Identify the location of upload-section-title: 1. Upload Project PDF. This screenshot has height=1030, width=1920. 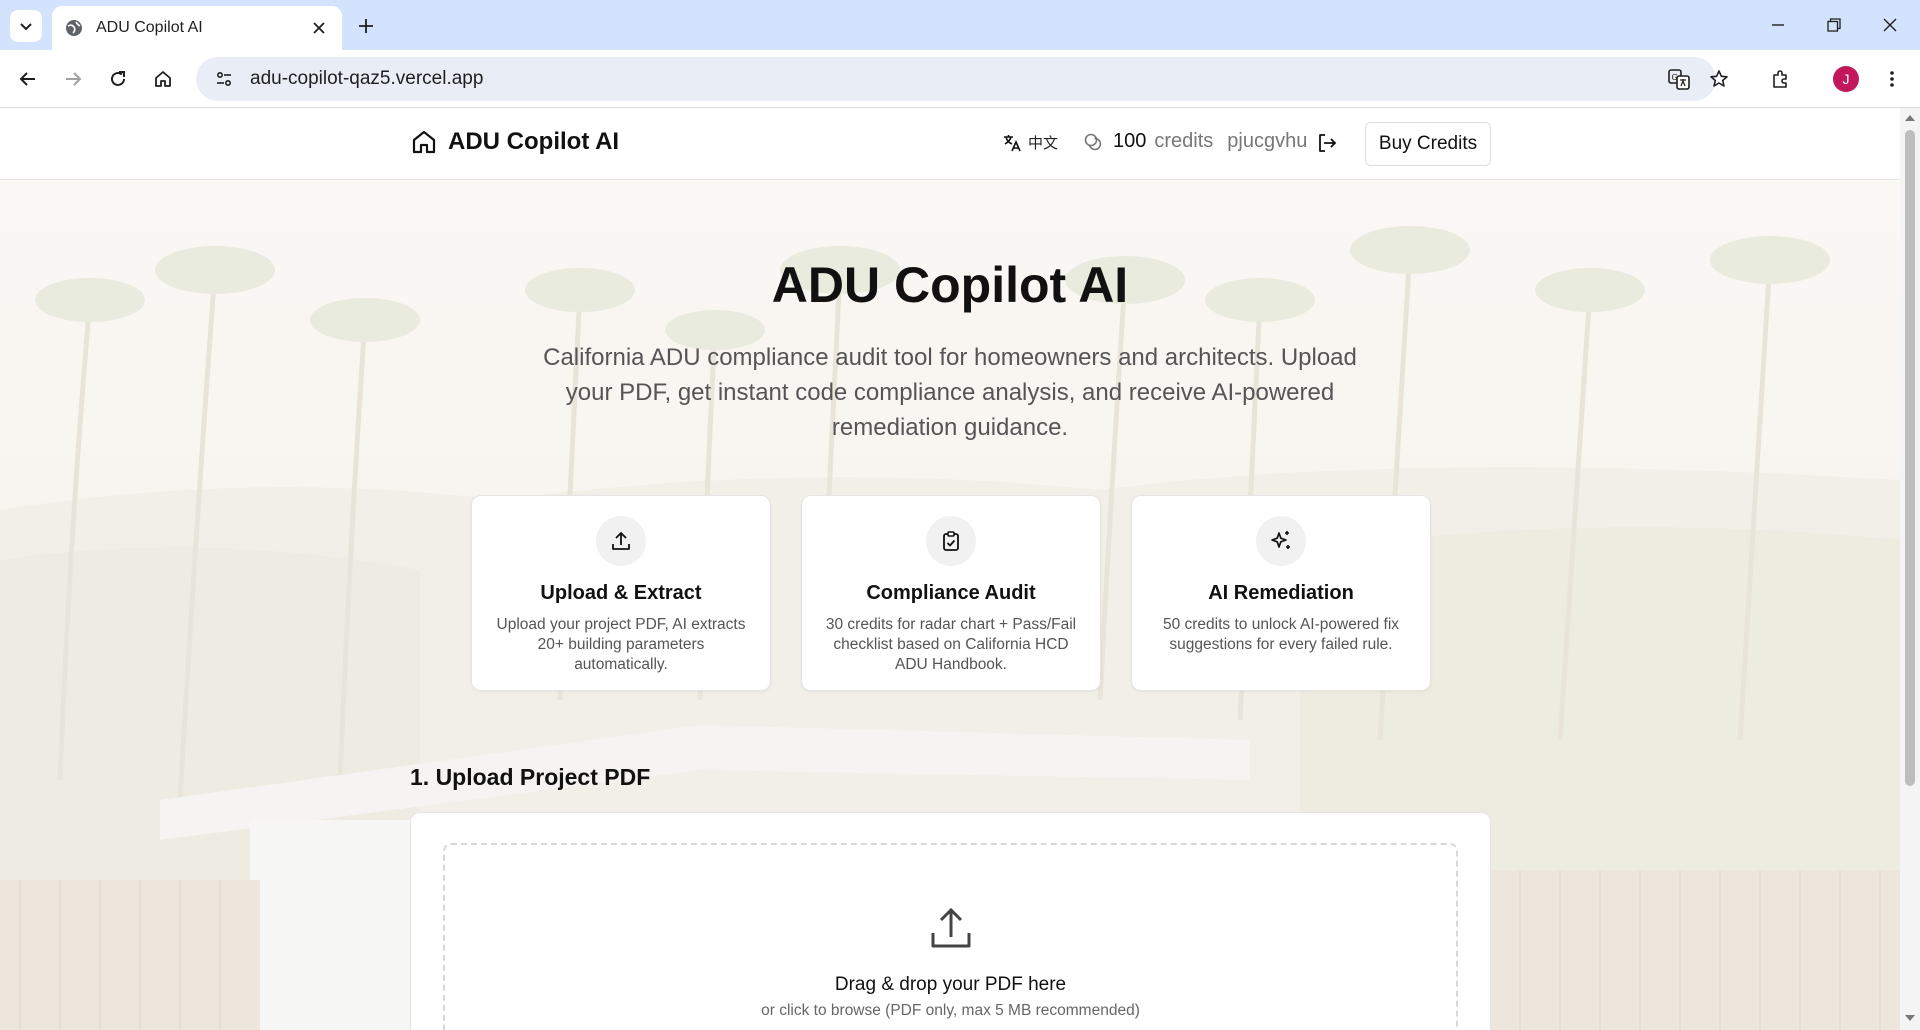
(530, 777).